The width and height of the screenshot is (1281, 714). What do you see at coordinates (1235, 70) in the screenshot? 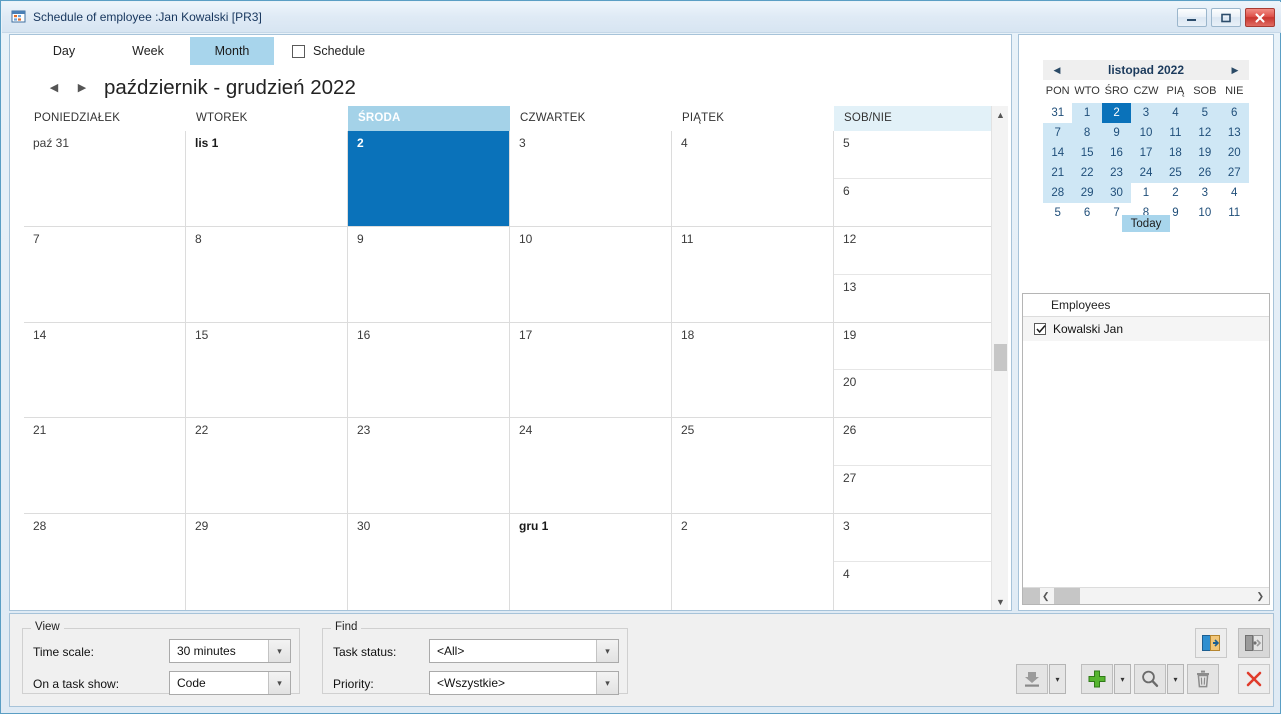
I see `mini-calendar-next-icon: ▶` at bounding box center [1235, 70].